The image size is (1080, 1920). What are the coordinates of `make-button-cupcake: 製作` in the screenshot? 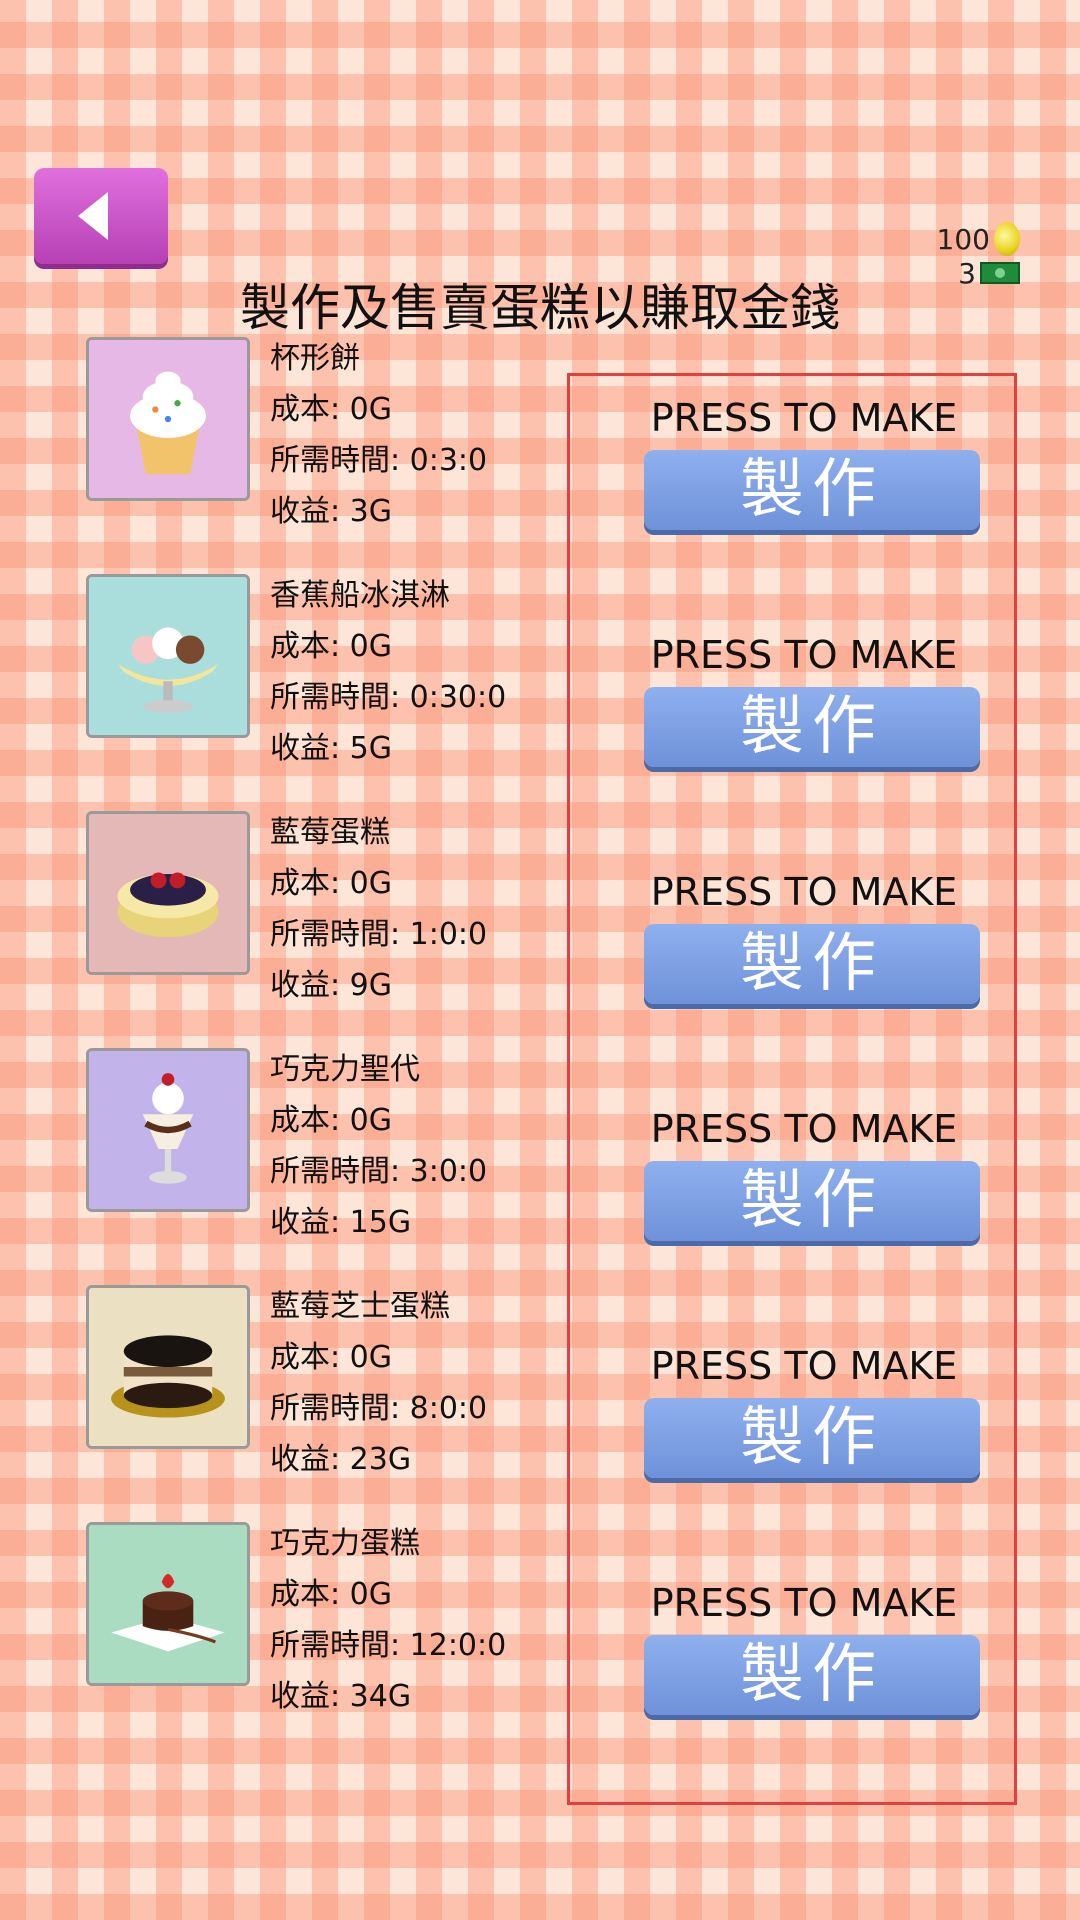 It's located at (812, 490).